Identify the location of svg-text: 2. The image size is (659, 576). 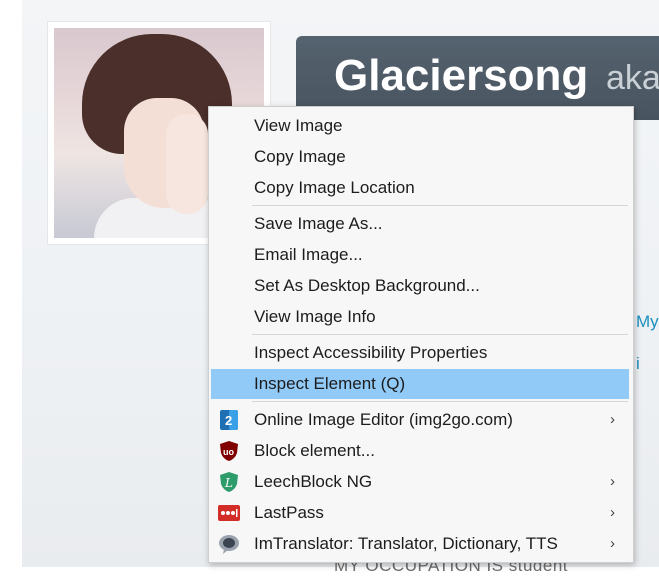
(228, 420).